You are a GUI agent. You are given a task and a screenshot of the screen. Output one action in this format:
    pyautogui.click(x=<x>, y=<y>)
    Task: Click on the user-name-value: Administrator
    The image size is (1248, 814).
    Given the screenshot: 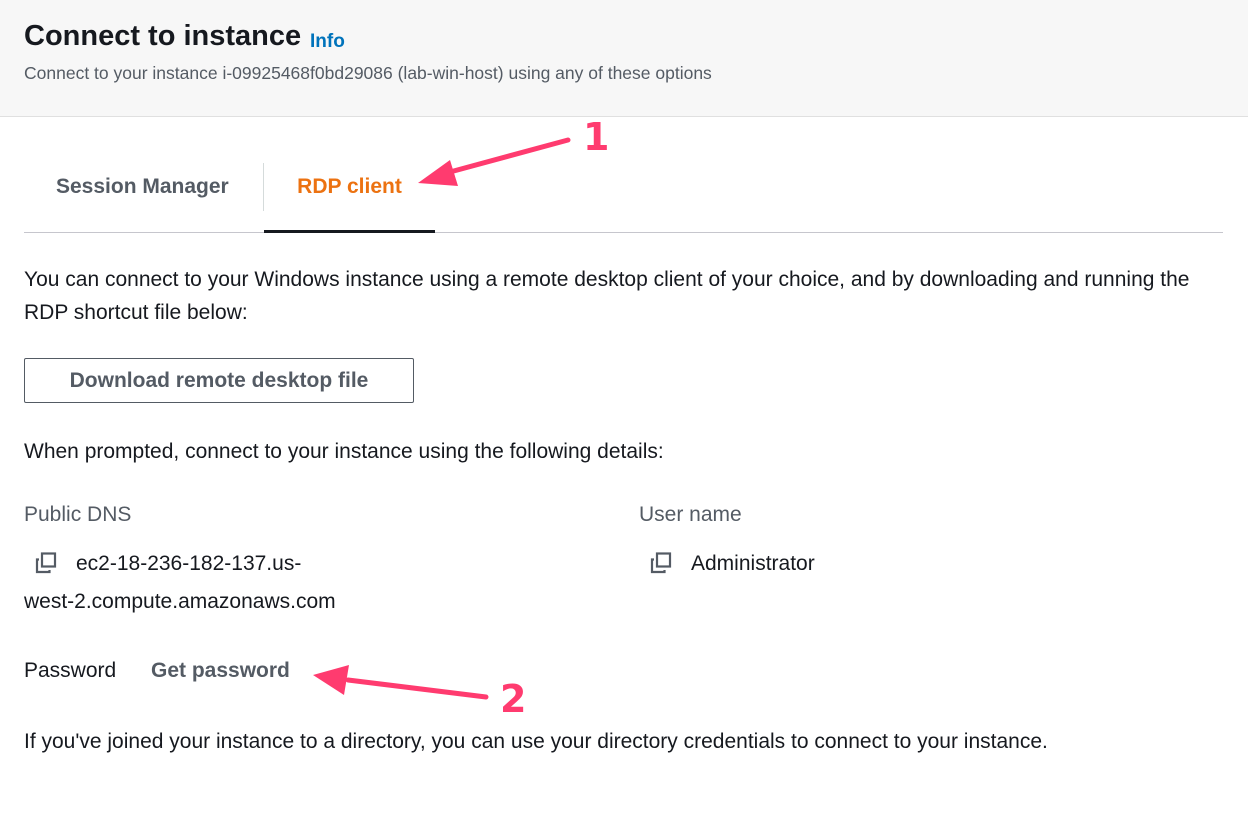 What is the action you would take?
    pyautogui.click(x=753, y=563)
    